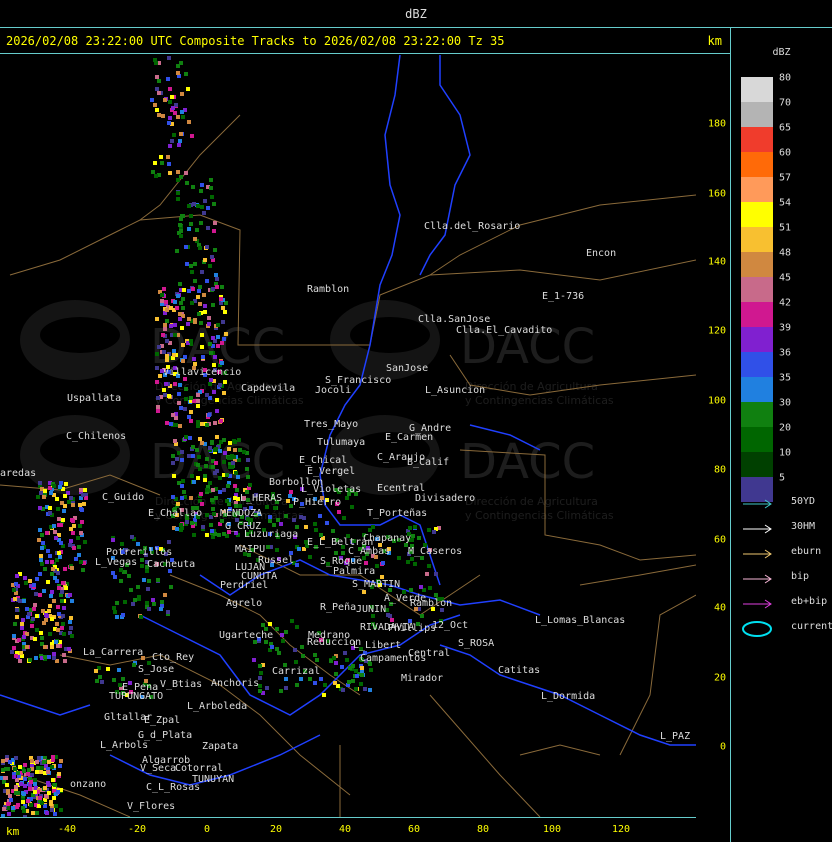 This screenshot has height=842, width=832. I want to click on place-label: Villavicencio, so click(202, 372).